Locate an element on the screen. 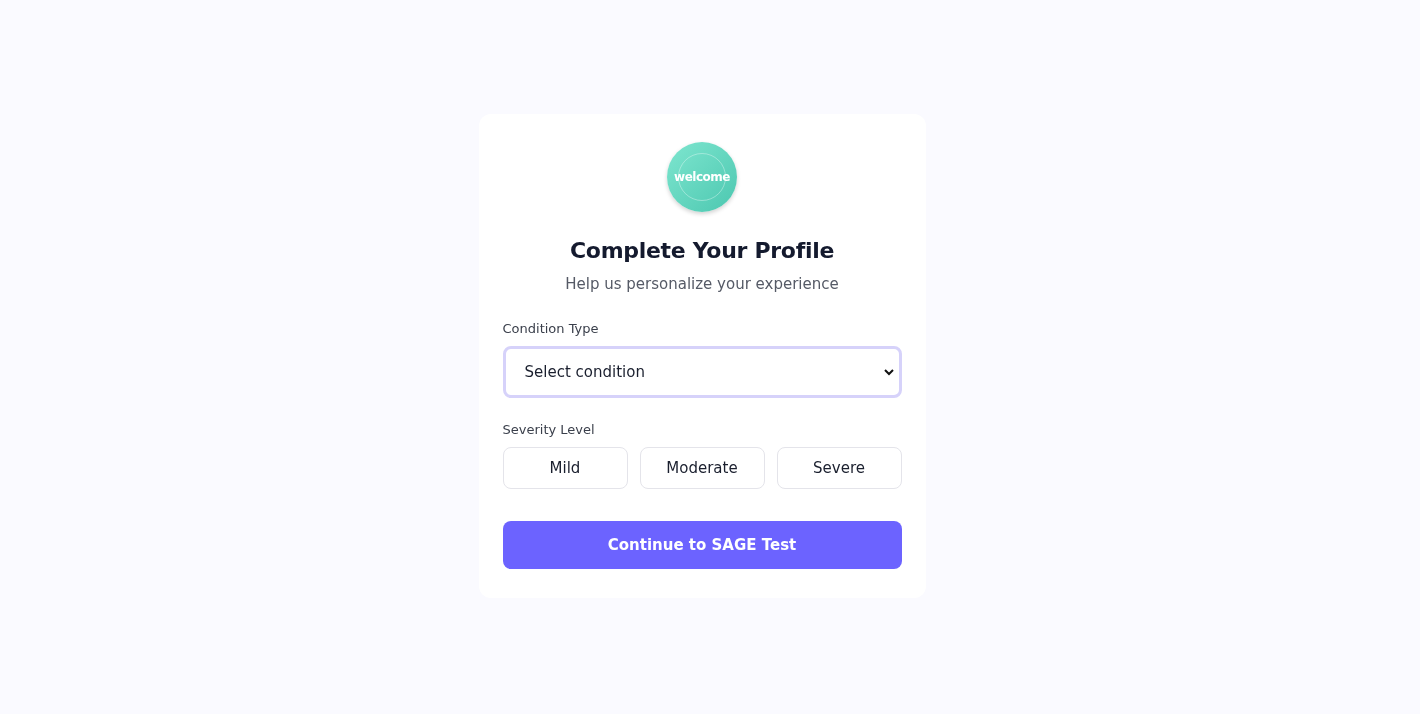 This screenshot has width=1420, height=714. caret-icon is located at coordinates (888, 372).